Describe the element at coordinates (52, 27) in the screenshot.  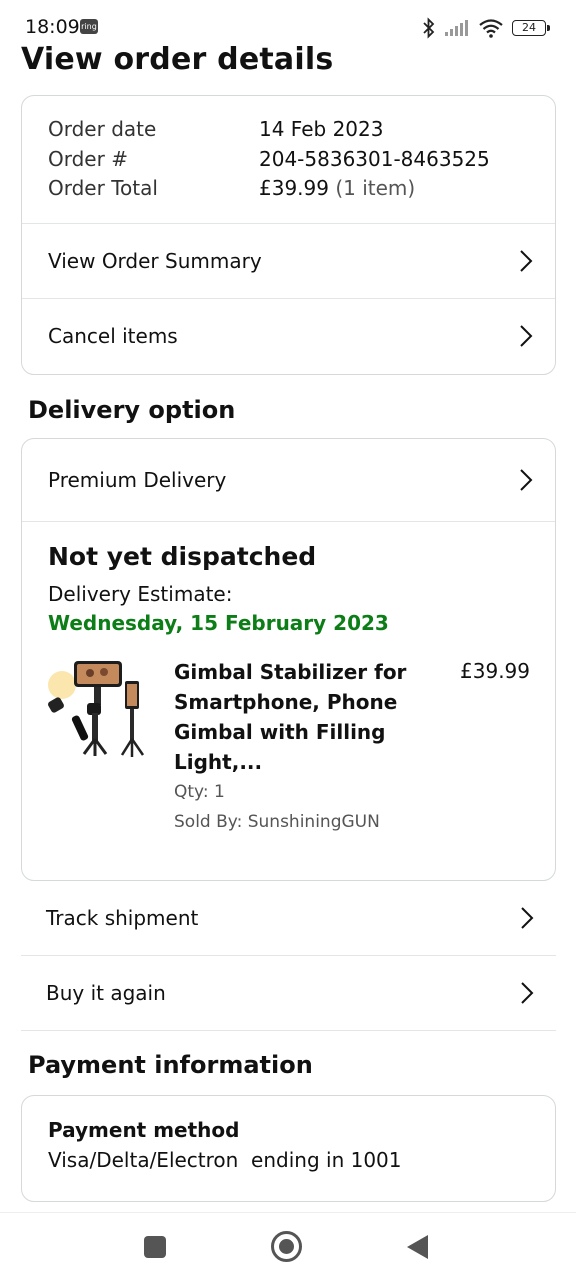
I see `status-time: 18:09` at that location.